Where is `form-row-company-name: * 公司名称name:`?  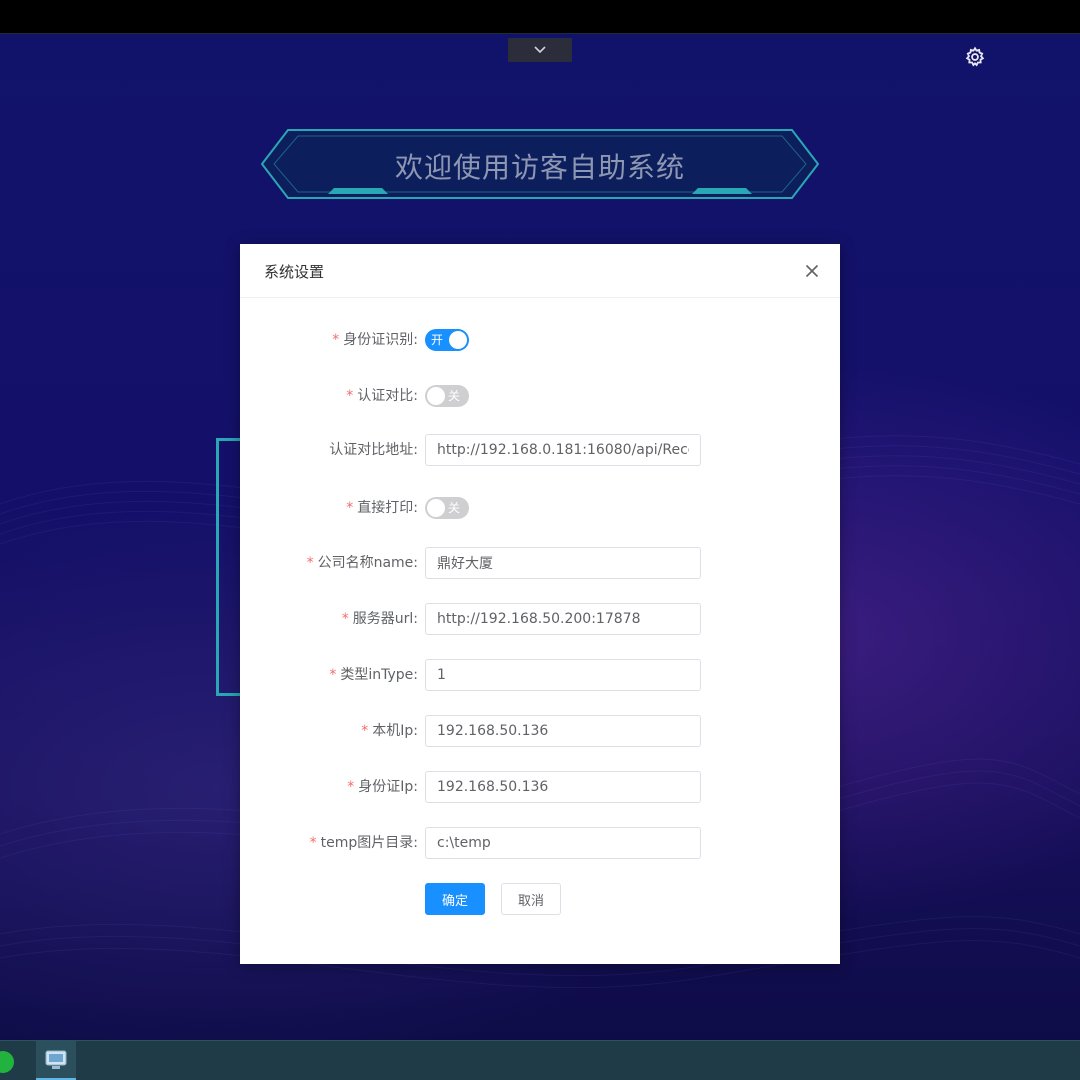
form-row-company-name: * 公司名称name: is located at coordinates (540, 563).